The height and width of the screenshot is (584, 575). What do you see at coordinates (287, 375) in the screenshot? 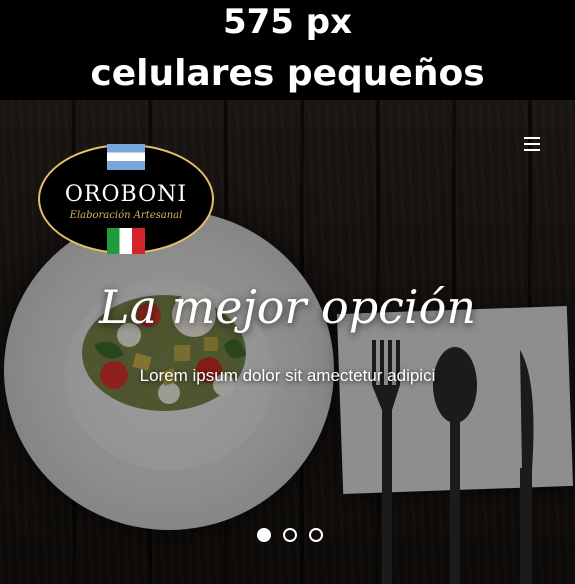
I see `hero-subheadline: Lorem ipsum dolor sit amectetur adipici` at bounding box center [287, 375].